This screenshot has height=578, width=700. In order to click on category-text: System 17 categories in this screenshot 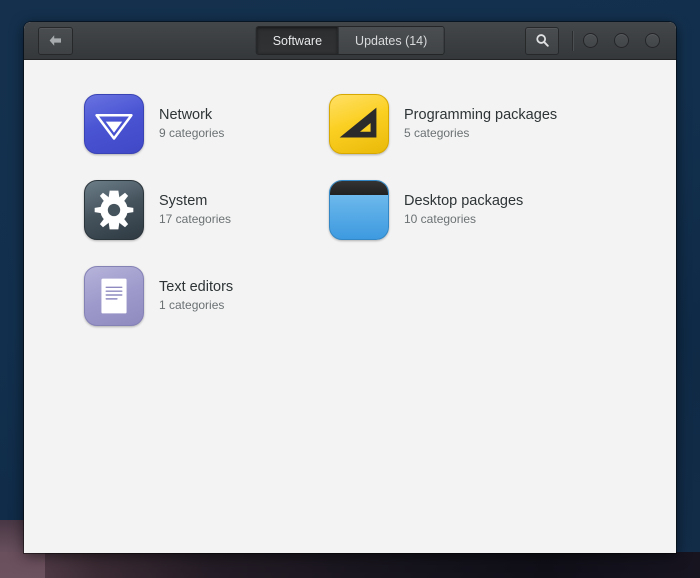, I will do `click(195, 209)`.